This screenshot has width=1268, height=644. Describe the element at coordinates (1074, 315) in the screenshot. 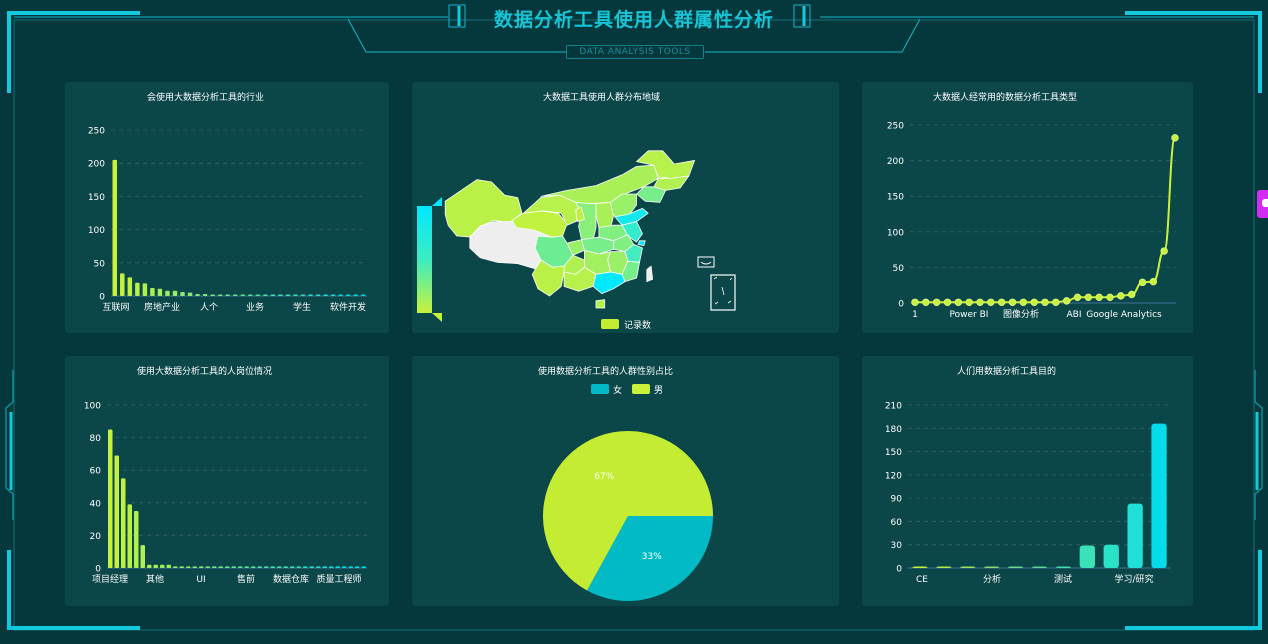

I see `x-tick-label: ABI` at that location.